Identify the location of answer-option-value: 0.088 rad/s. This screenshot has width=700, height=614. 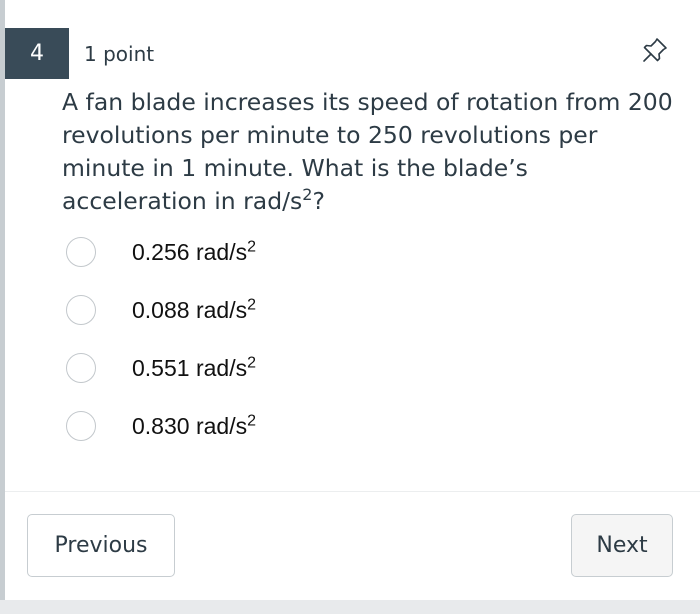
(190, 310).